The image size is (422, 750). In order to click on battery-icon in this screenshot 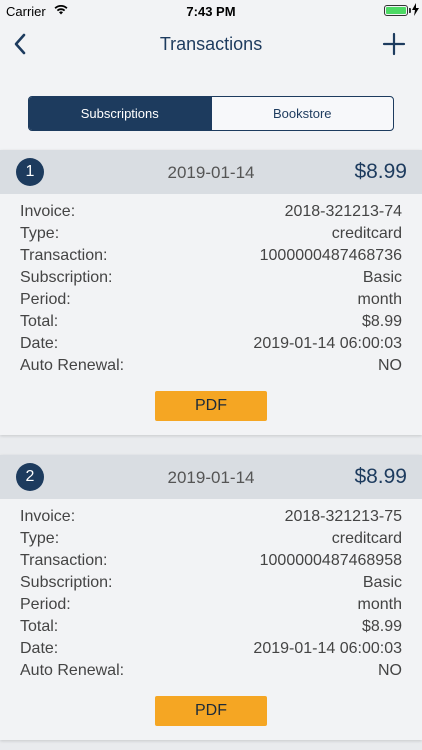, I will do `click(396, 10)`.